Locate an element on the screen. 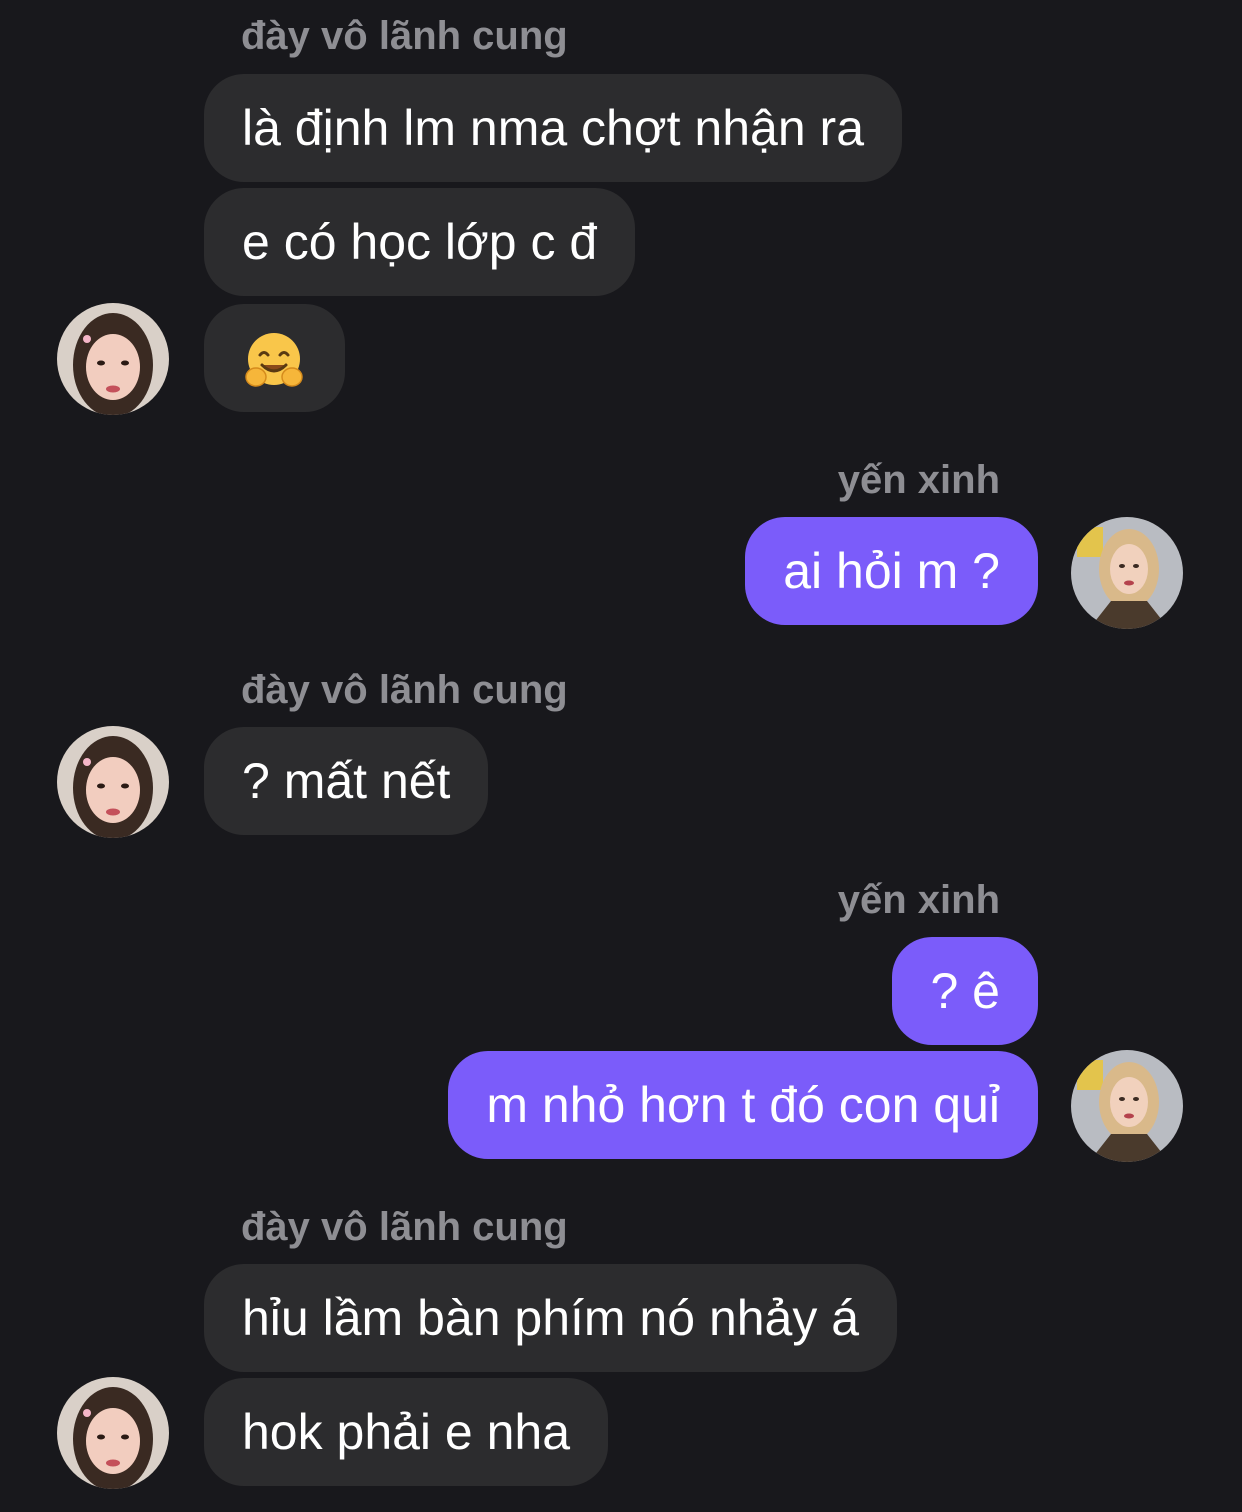 This screenshot has height=1512, width=1242. message-bubble: là định lm nma chợt nhận ra is located at coordinates (553, 128).